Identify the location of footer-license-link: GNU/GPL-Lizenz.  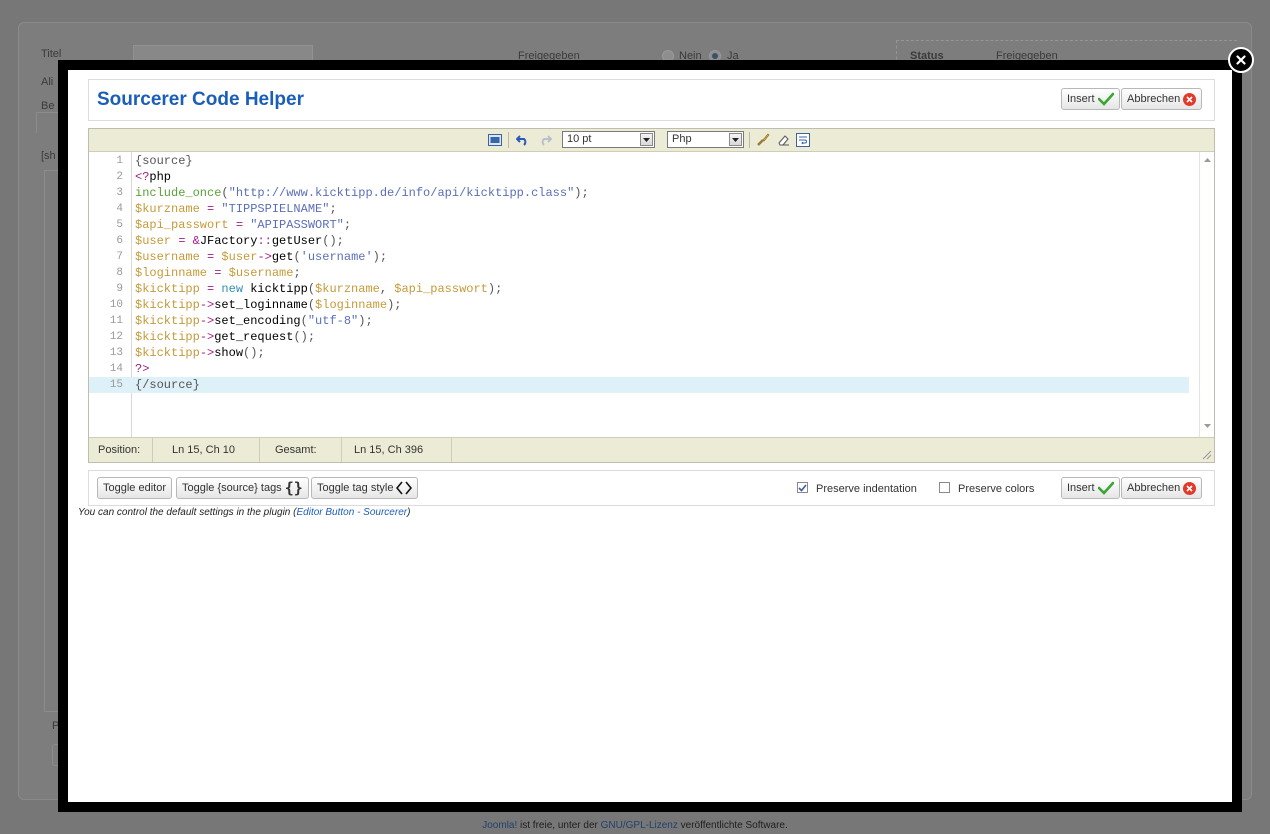
(639, 825).